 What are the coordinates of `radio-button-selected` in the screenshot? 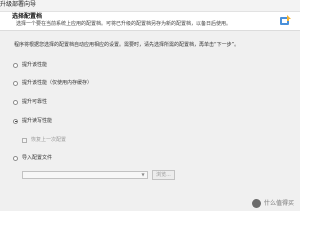 It's located at (15, 121).